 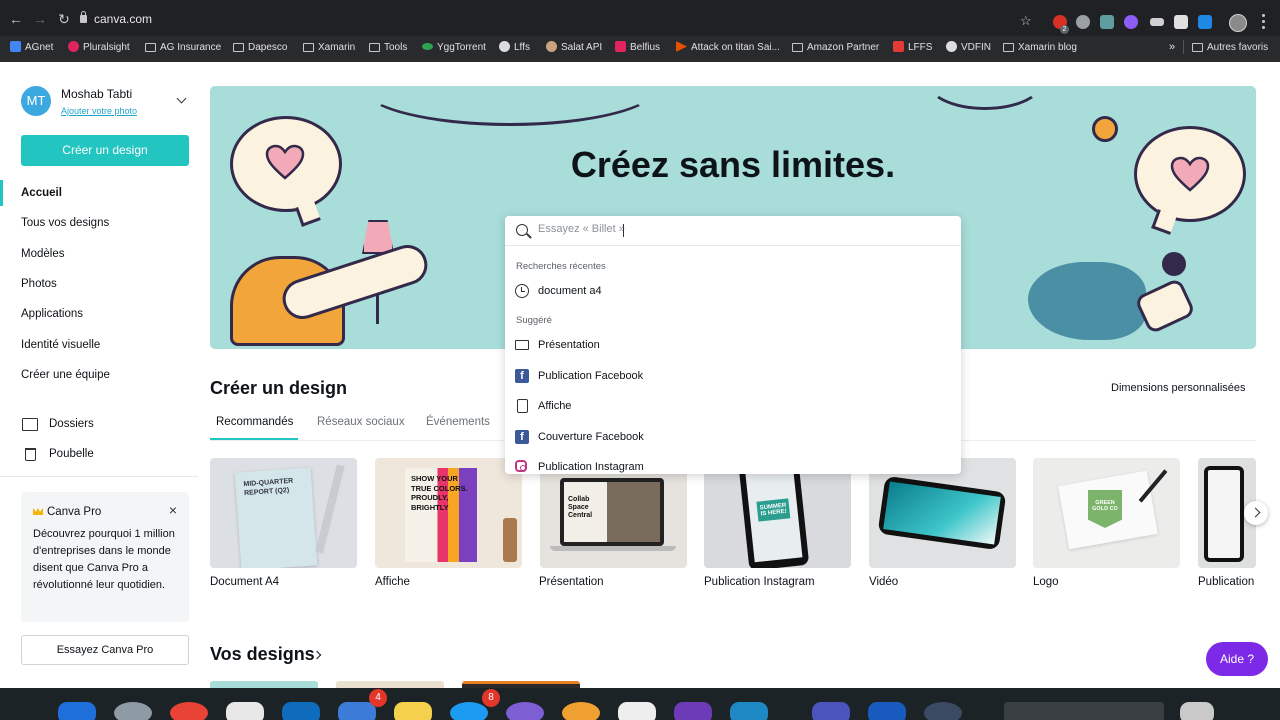 I want to click on word-icon, so click(x=887, y=711).